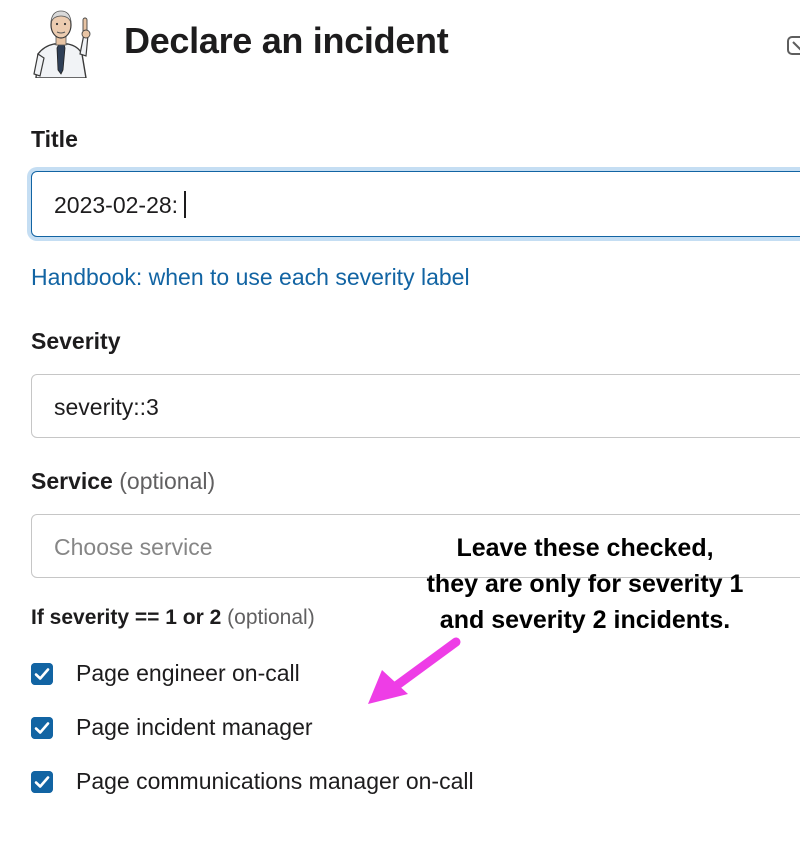 The width and height of the screenshot is (800, 847). What do you see at coordinates (188, 673) in the screenshot?
I see `checkbox-label: Page engineer on-call` at bounding box center [188, 673].